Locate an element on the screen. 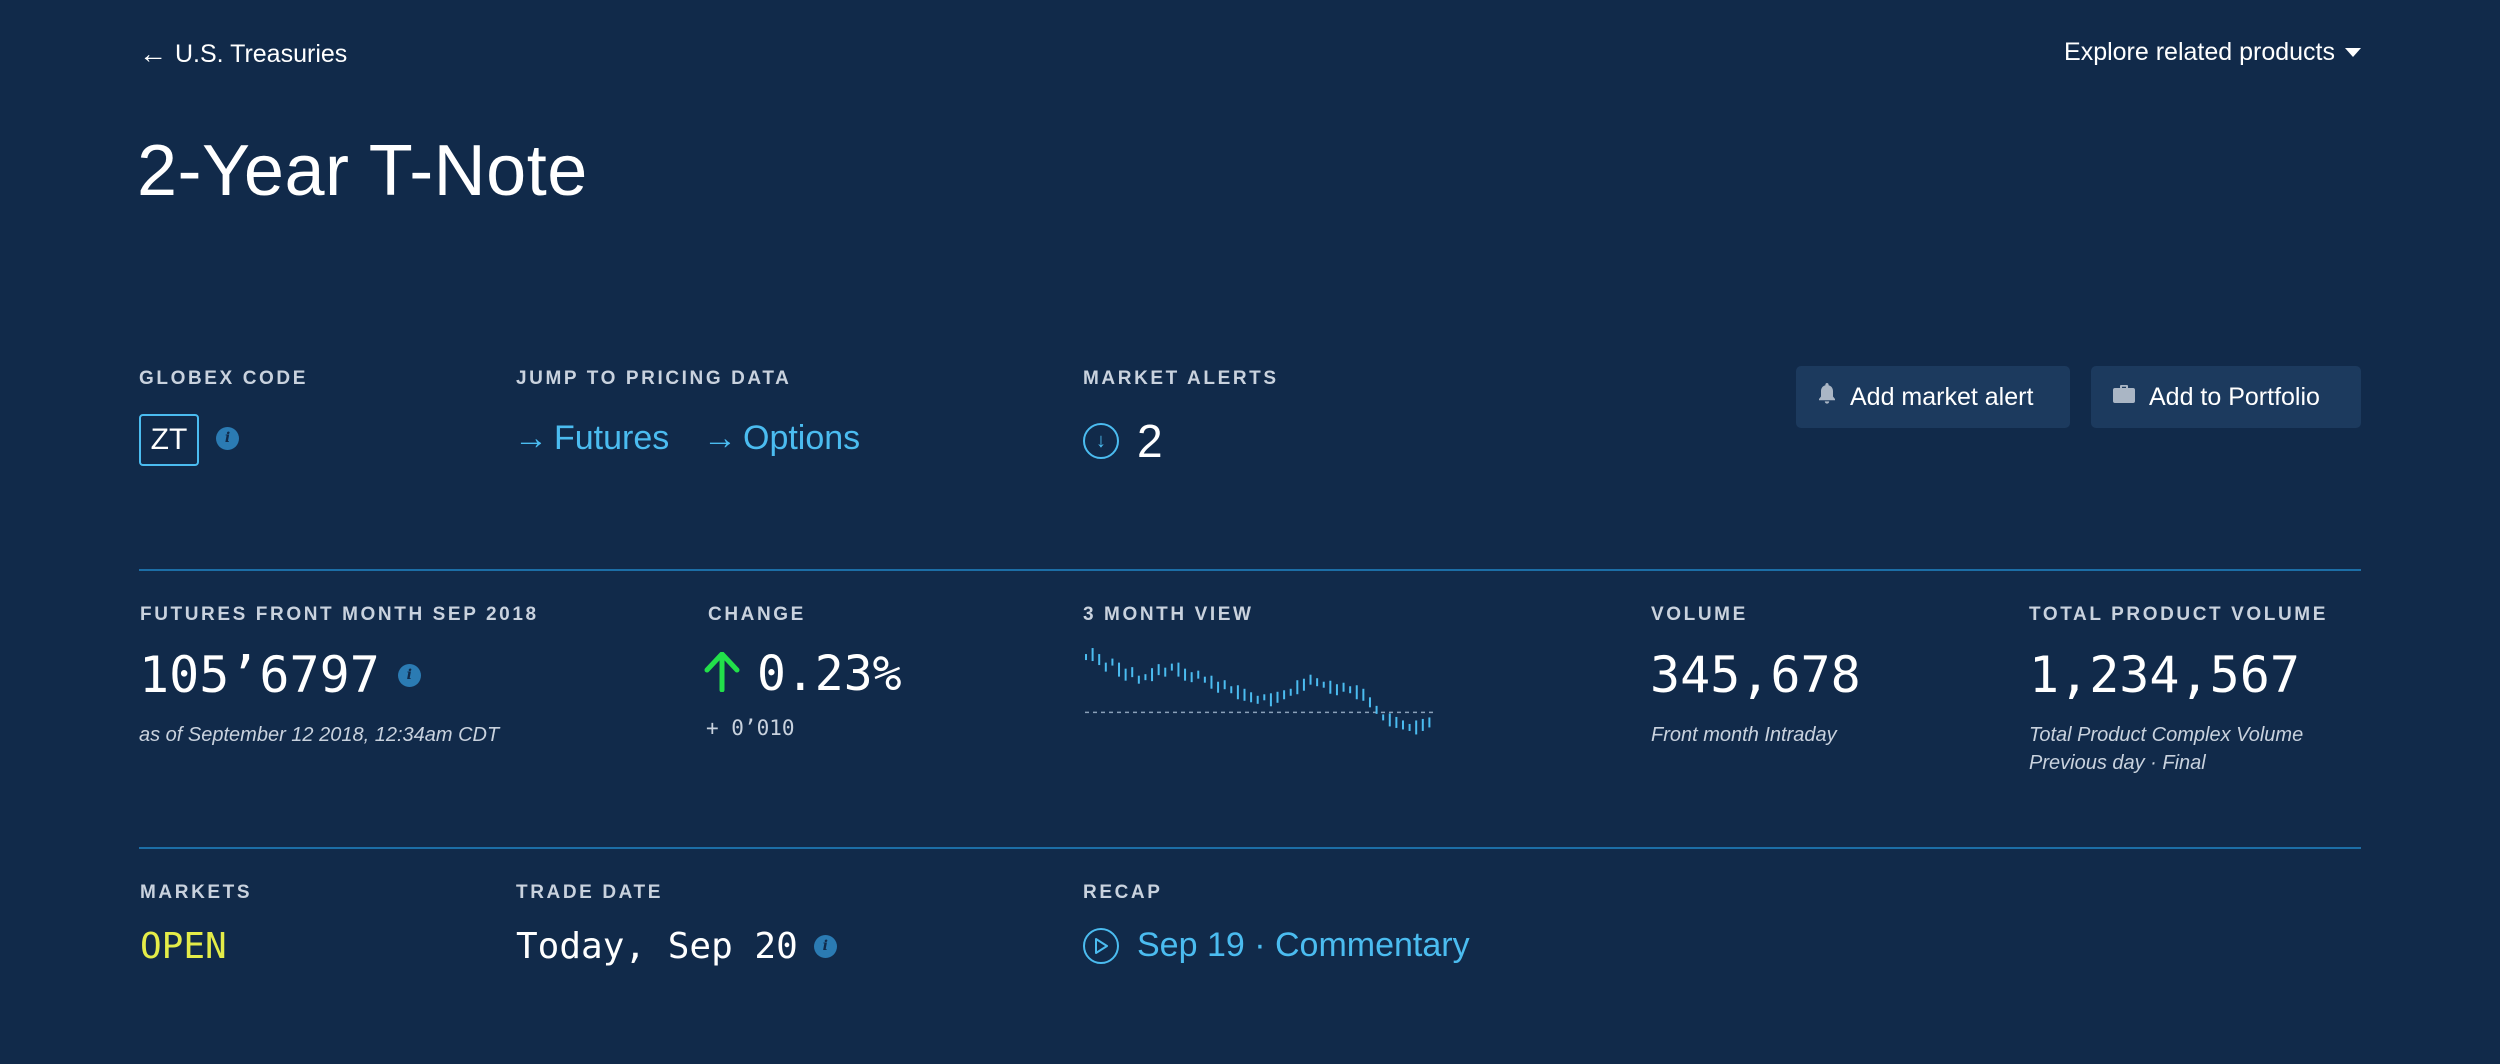 Image resolution: width=2500 pixels, height=1064 pixels. explore-related-dropdown: Explore related products is located at coordinates (2212, 52).